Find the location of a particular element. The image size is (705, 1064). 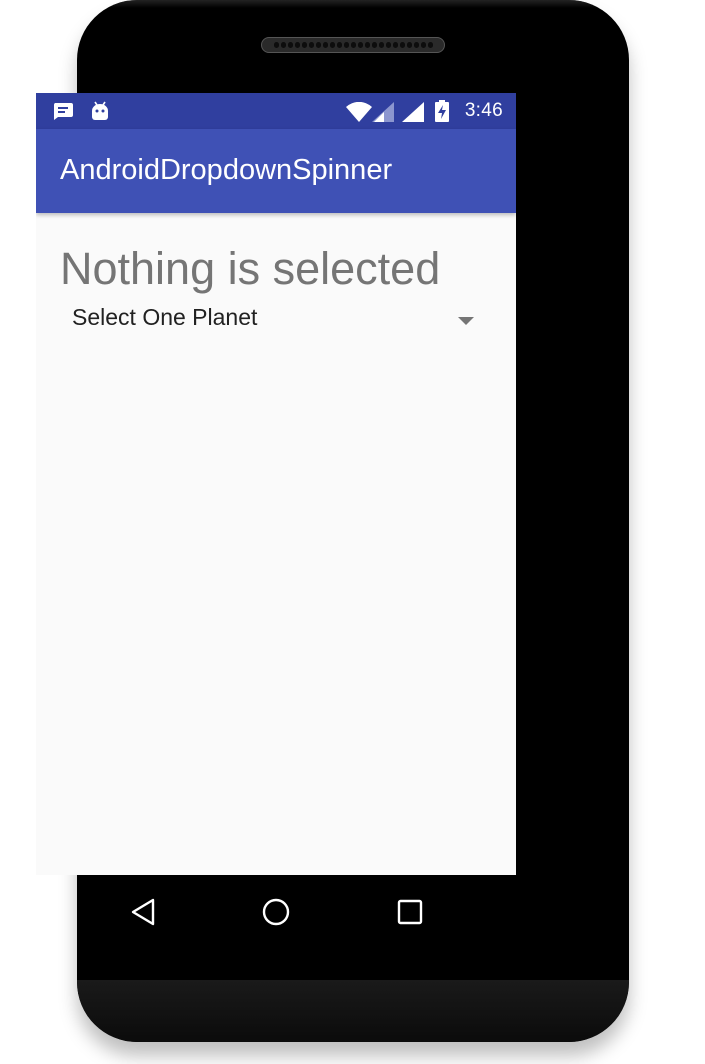

navigation-bar is located at coordinates (276, 911).